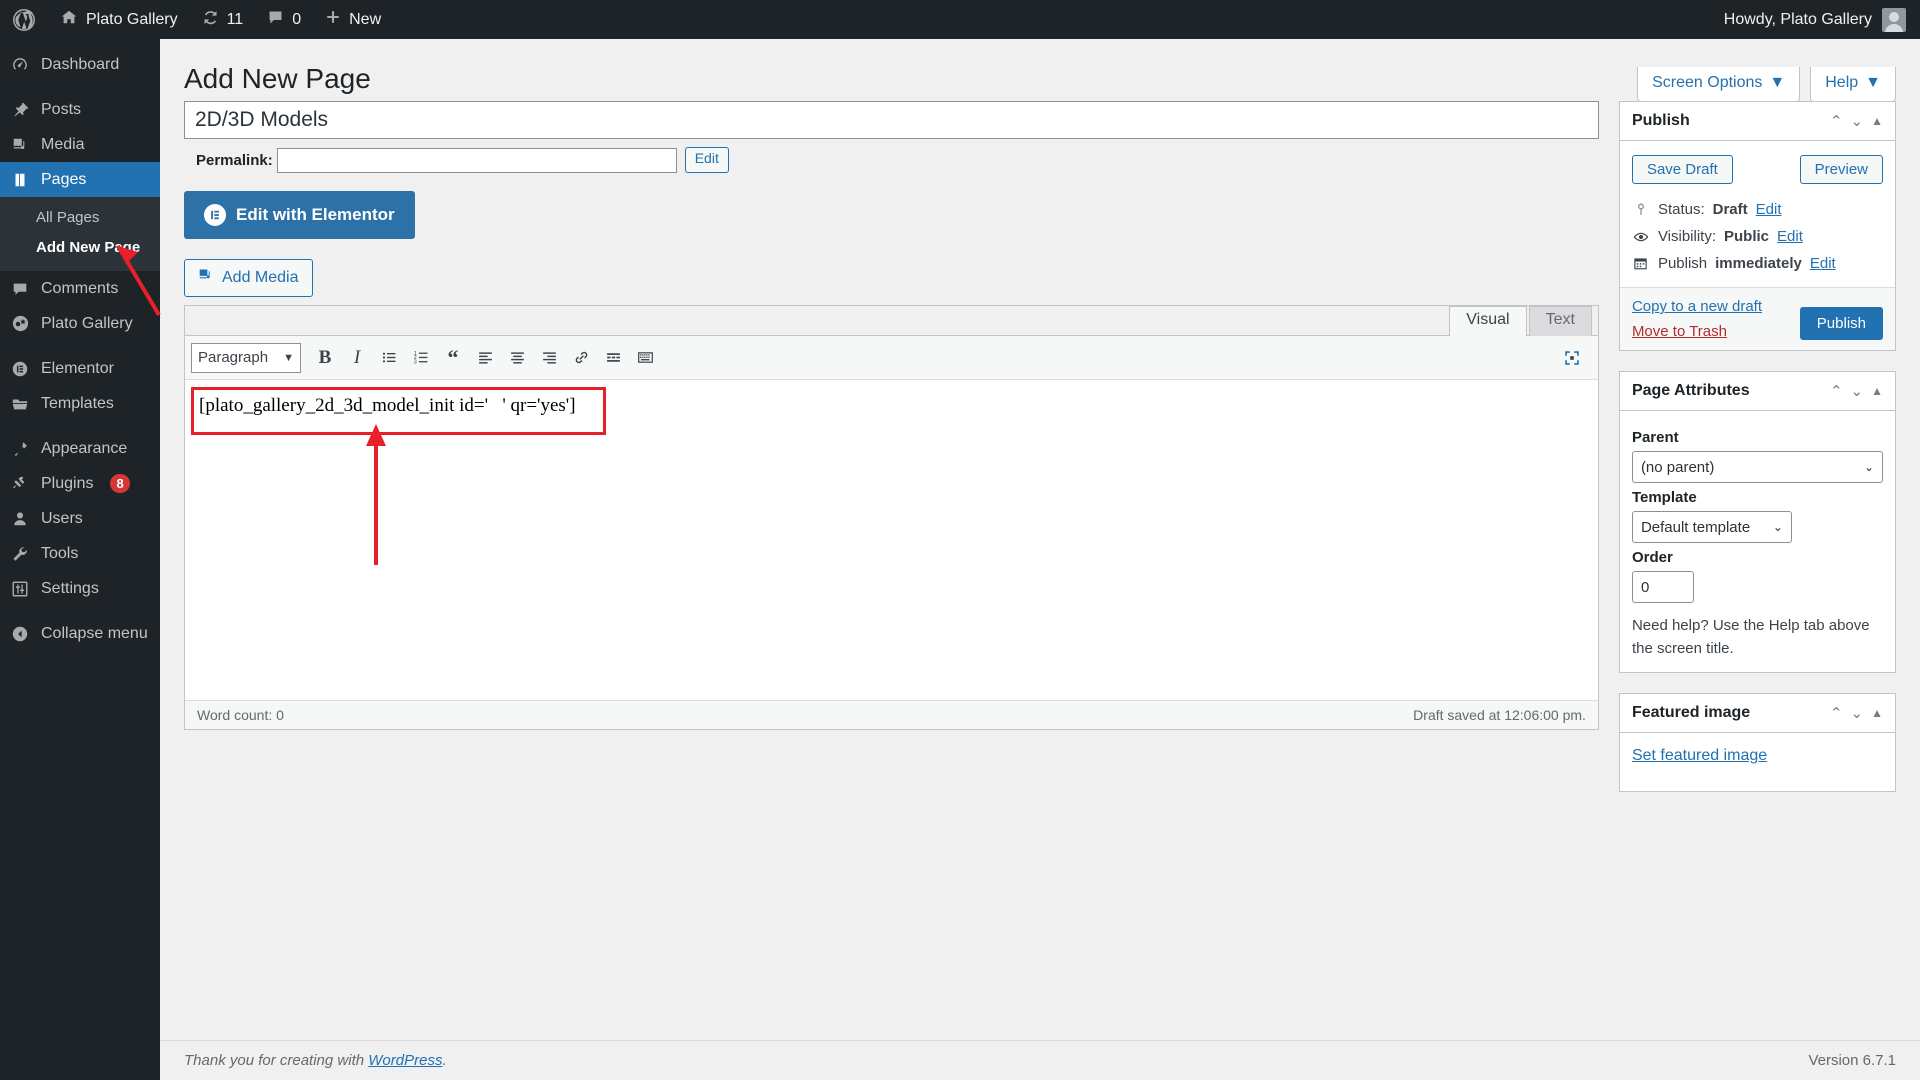 This screenshot has width=1920, height=1080. I want to click on preview-button: Preview, so click(1841, 169).